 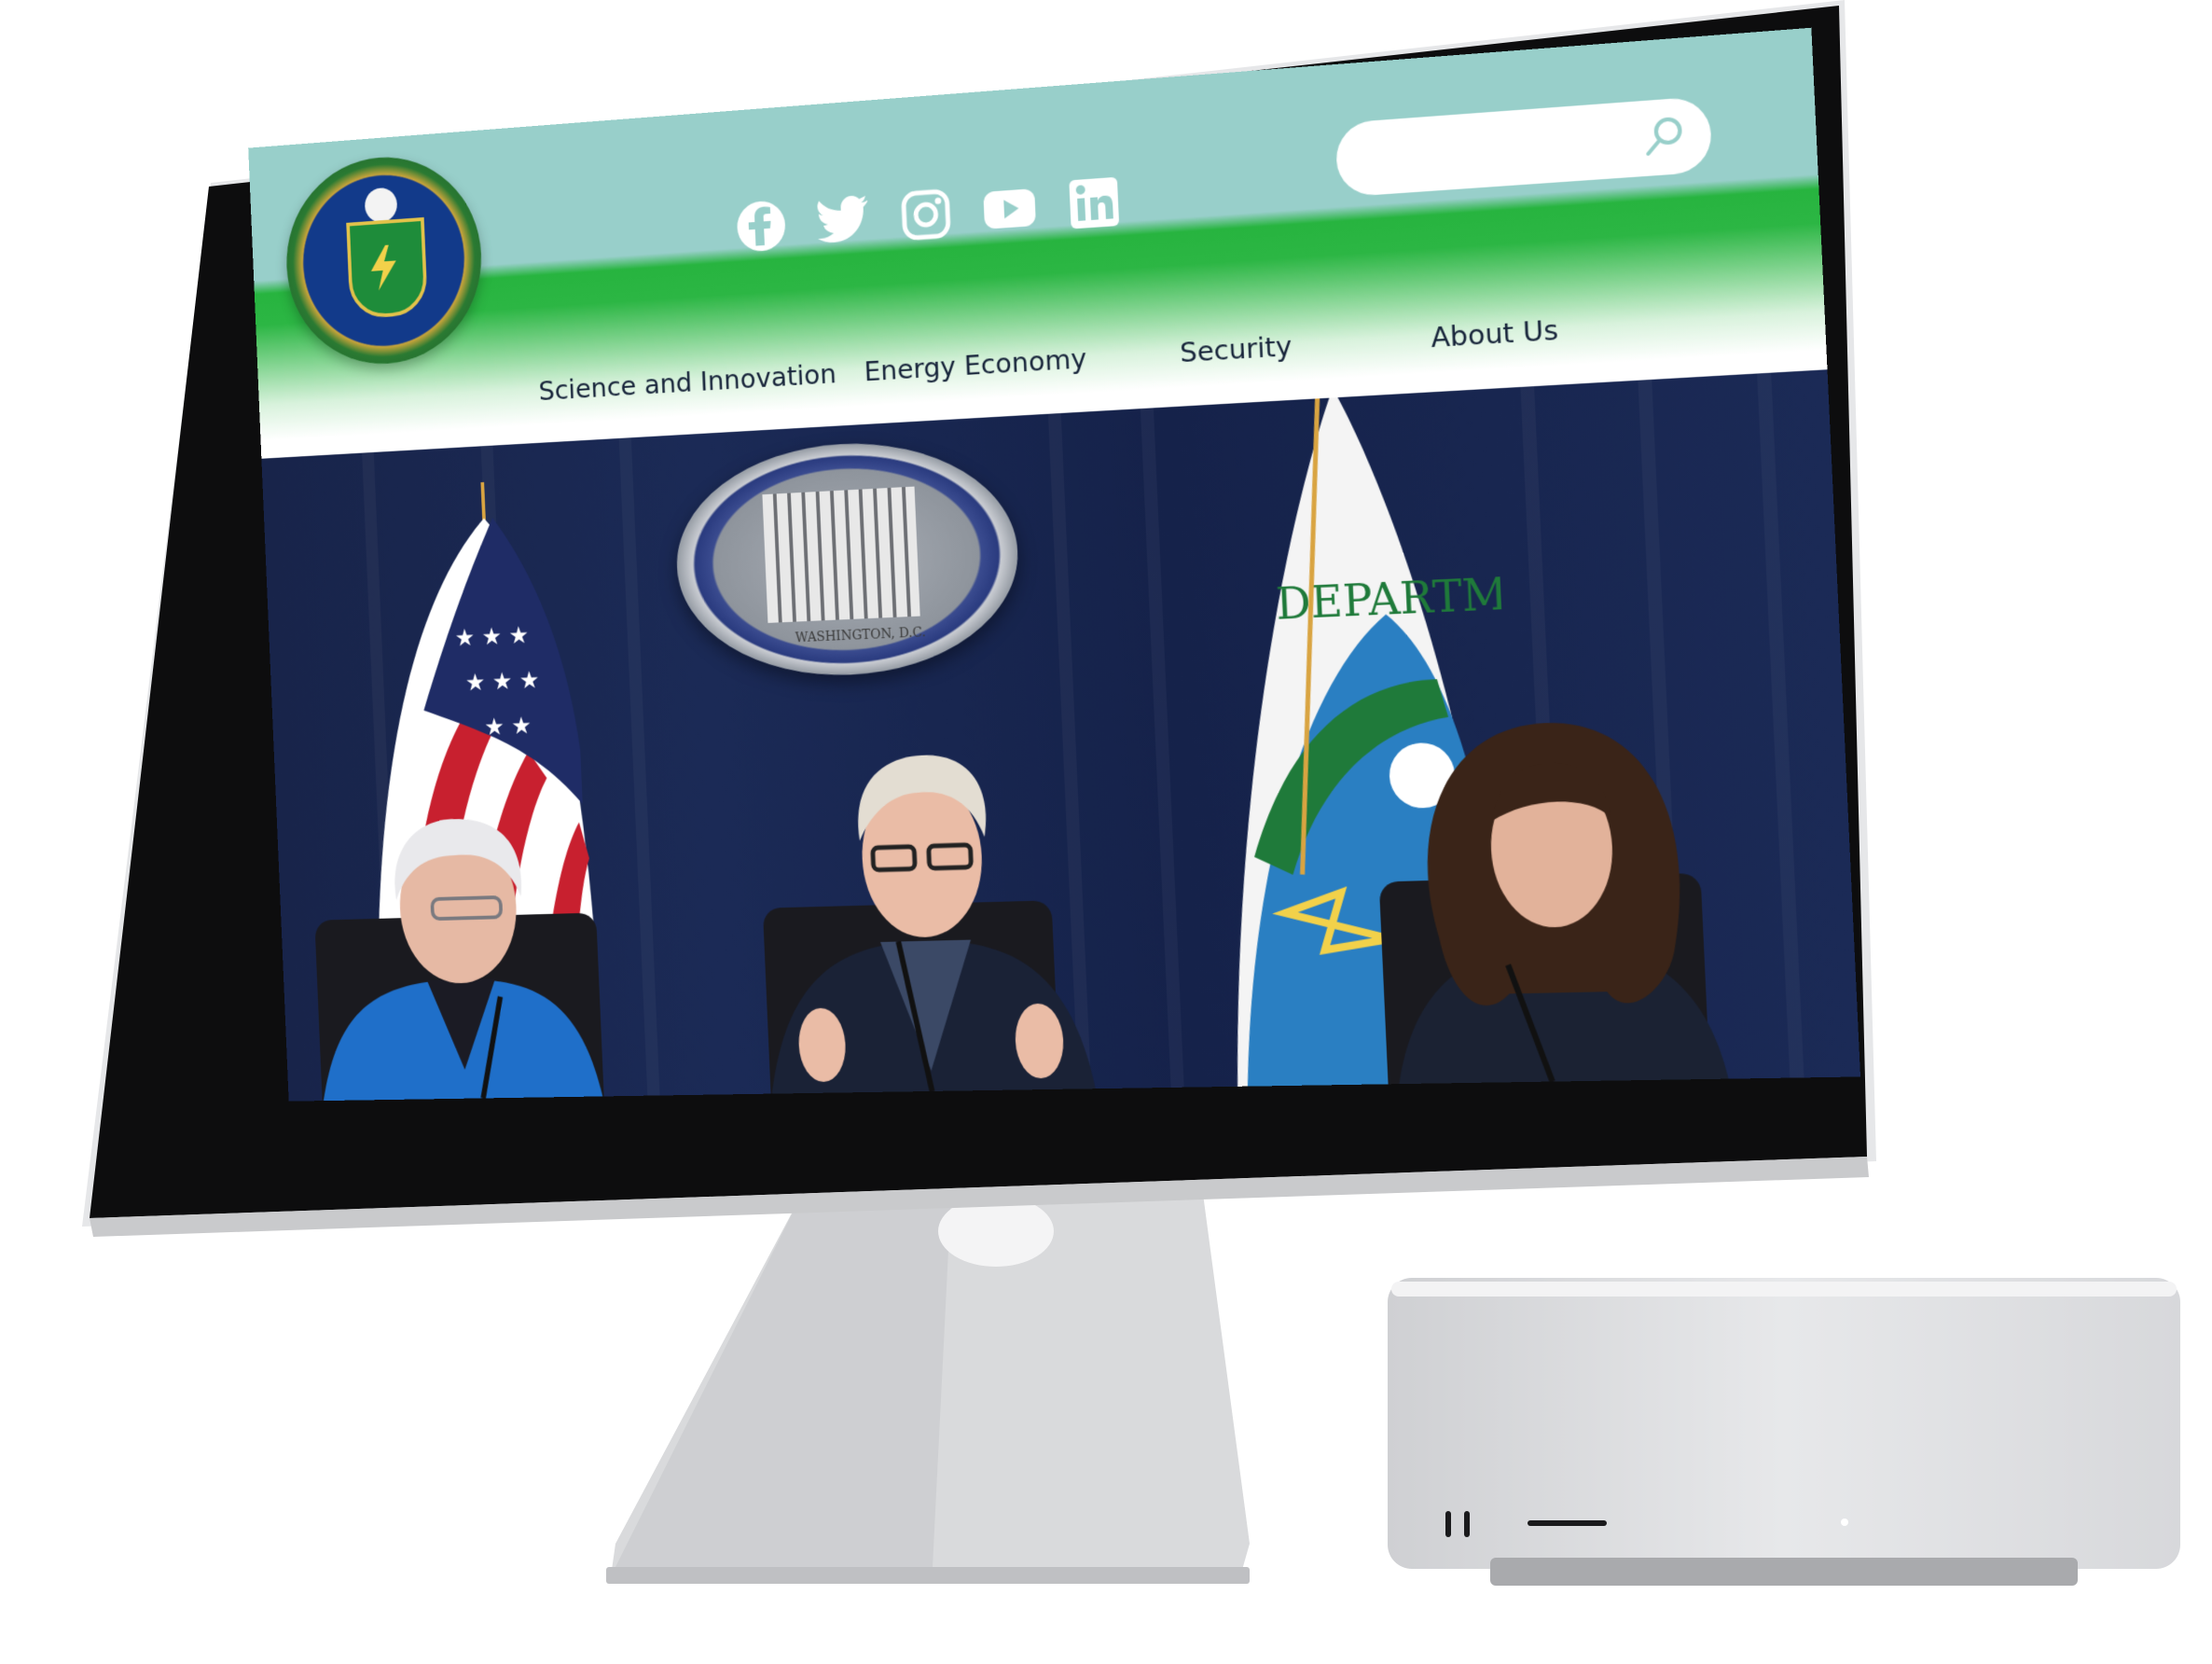 I want to click on youtube-icon, so click(x=1010, y=209).